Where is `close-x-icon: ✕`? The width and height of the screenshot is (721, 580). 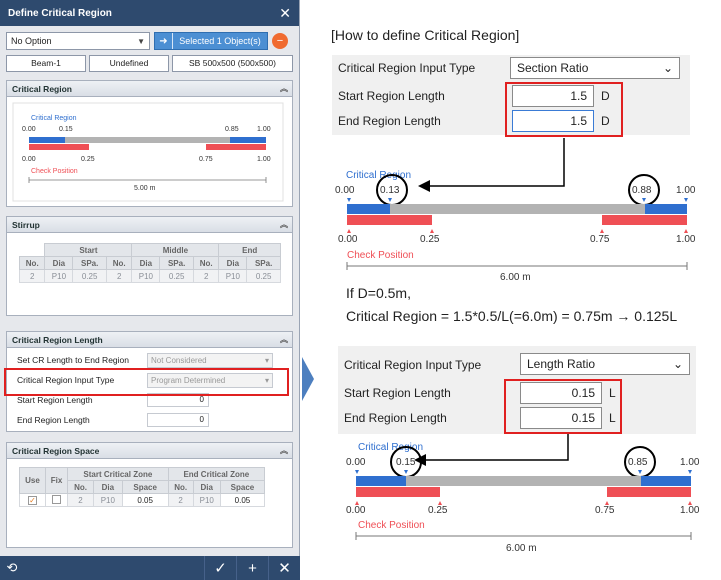
close-x-icon: ✕ is located at coordinates (284, 568).